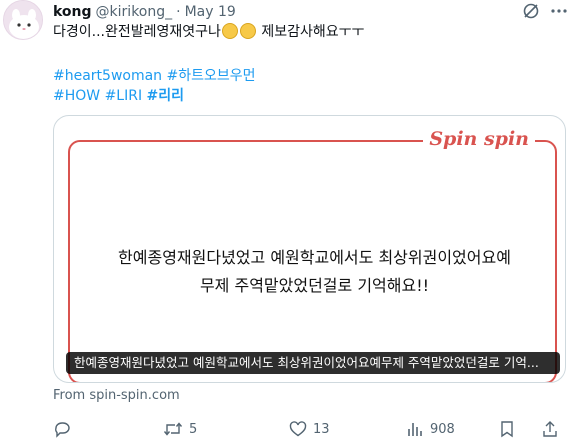 The image size is (576, 443). Describe the element at coordinates (124, 96) in the screenshot. I see `hashtag-liri: #LIRI` at that location.